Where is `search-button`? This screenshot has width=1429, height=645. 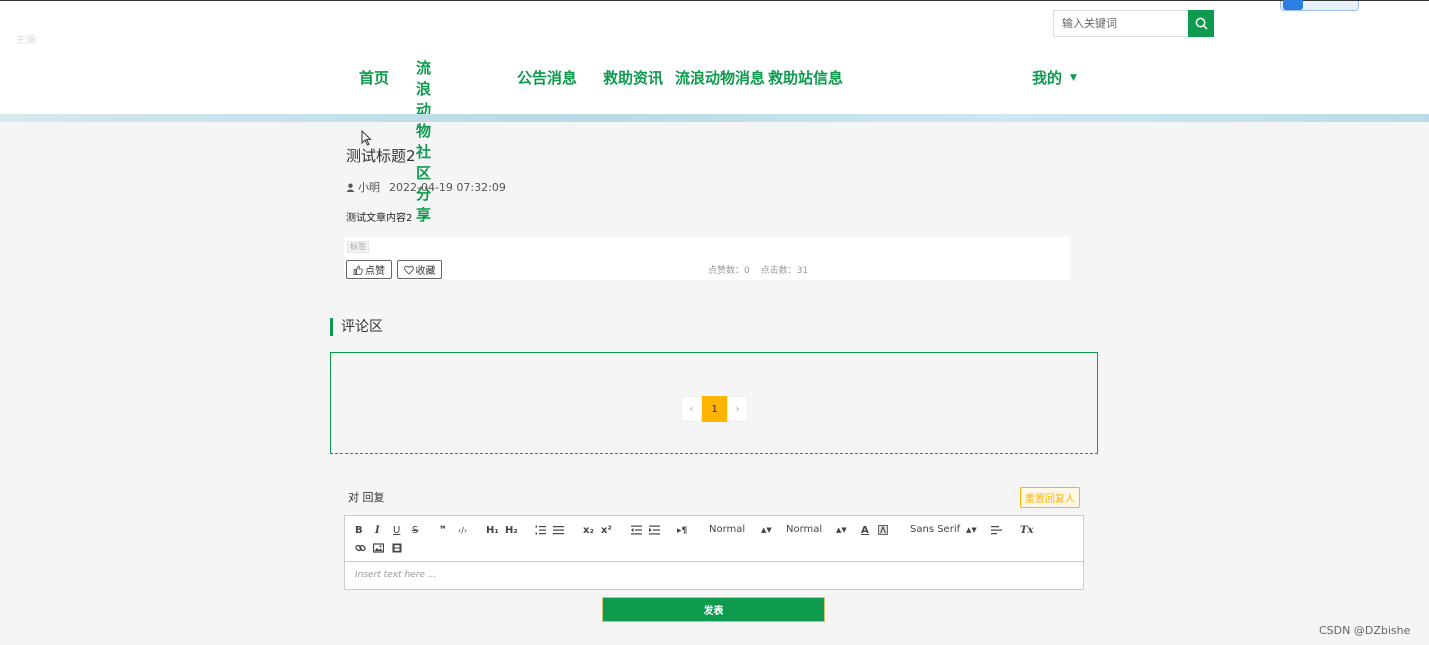 search-button is located at coordinates (1201, 23).